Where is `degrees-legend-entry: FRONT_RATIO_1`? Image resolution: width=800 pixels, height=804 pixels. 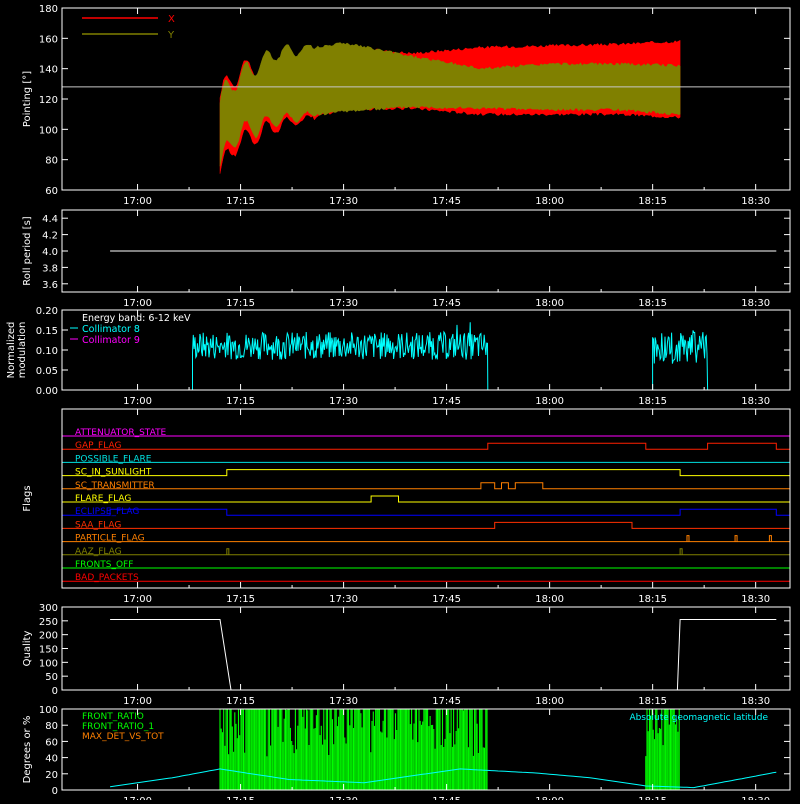 degrees-legend-entry: FRONT_RATIO_1 is located at coordinates (118, 727).